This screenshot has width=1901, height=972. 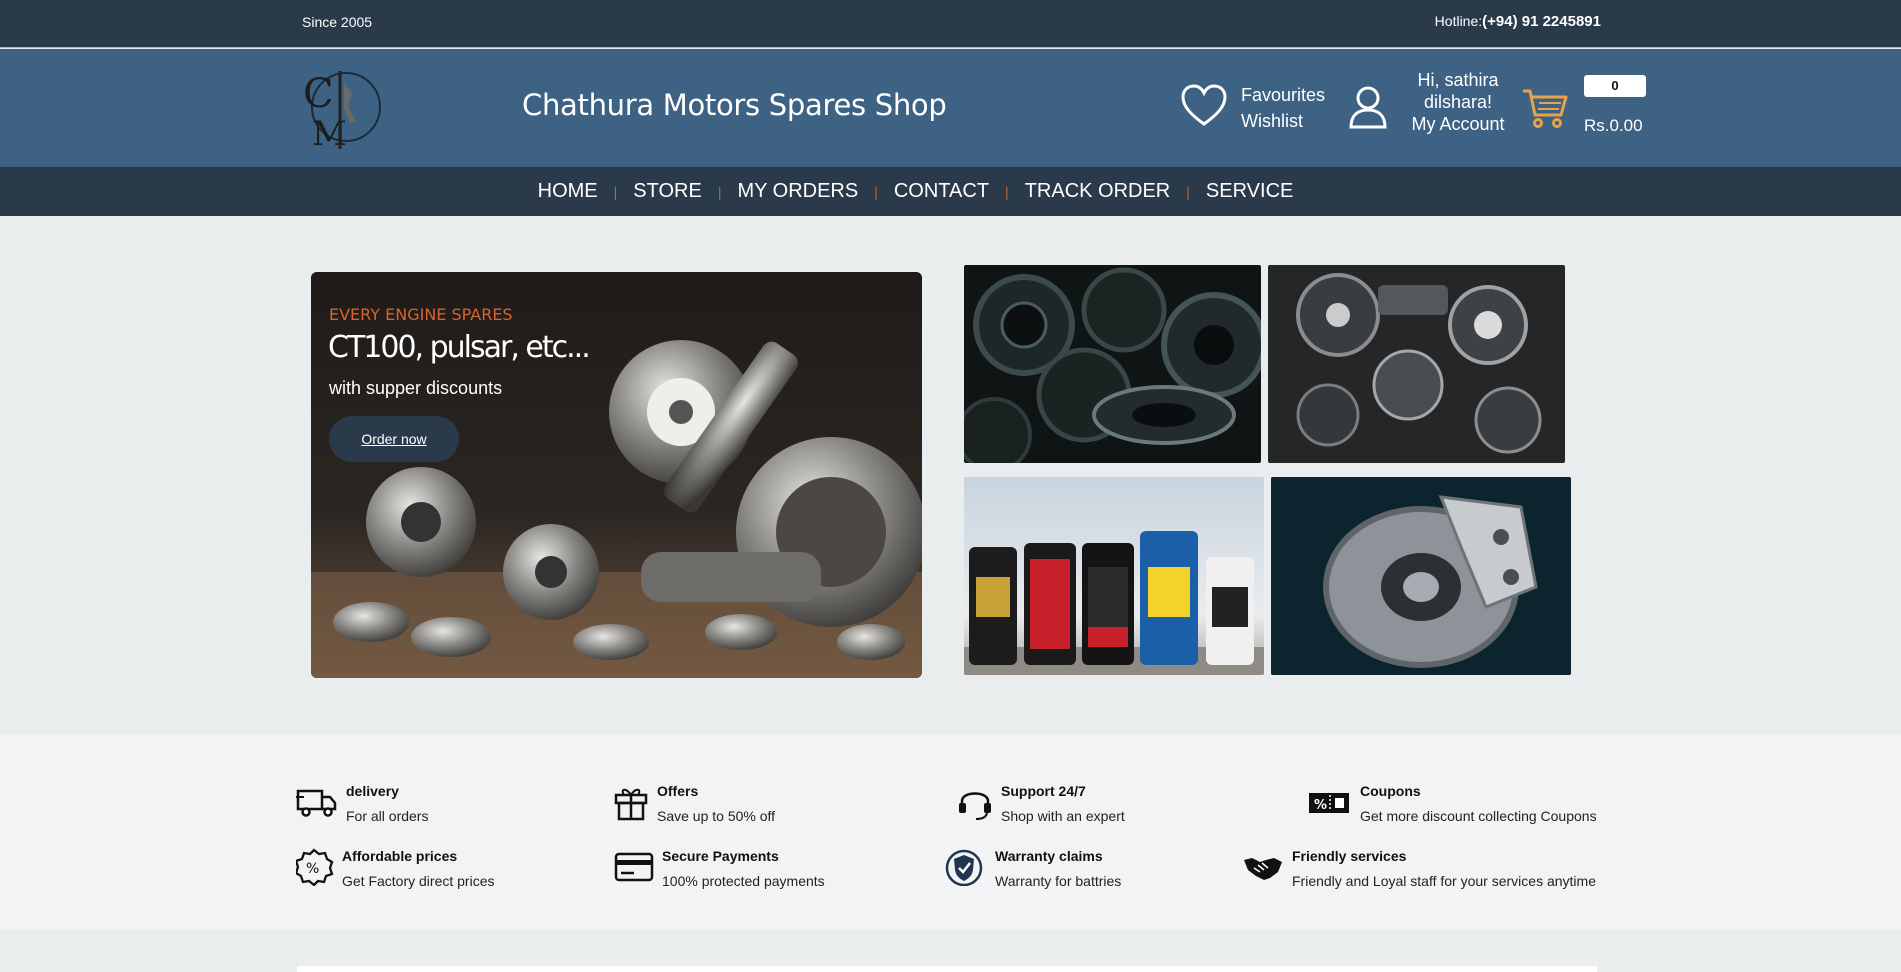 I want to click on gift-icon, so click(x=631, y=804).